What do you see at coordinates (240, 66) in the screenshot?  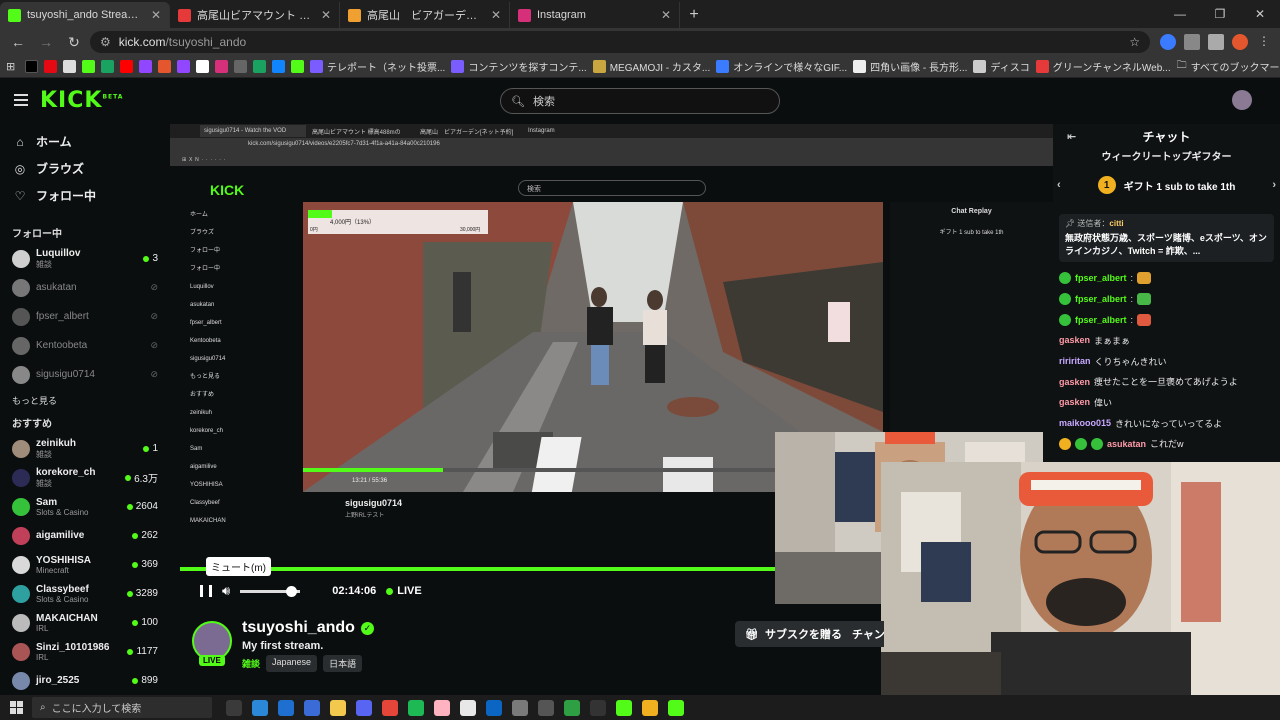 I see `note-icon` at bounding box center [240, 66].